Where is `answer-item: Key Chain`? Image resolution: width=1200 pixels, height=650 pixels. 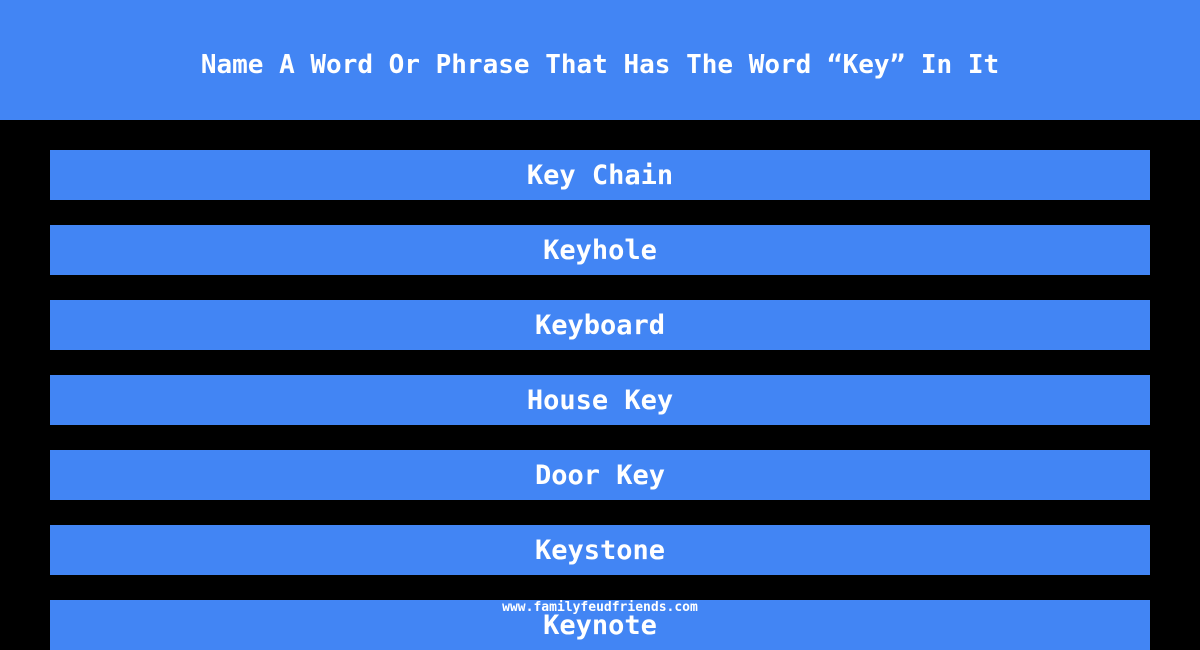 answer-item: Key Chain is located at coordinates (600, 175).